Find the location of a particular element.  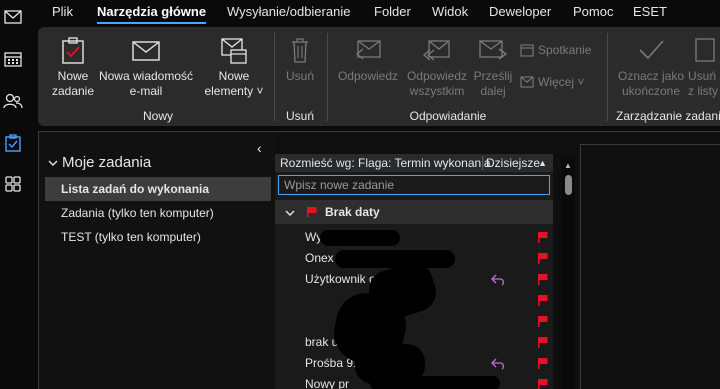

mark-complete-button: Oznacz jako ukończone is located at coordinates (651, 67).